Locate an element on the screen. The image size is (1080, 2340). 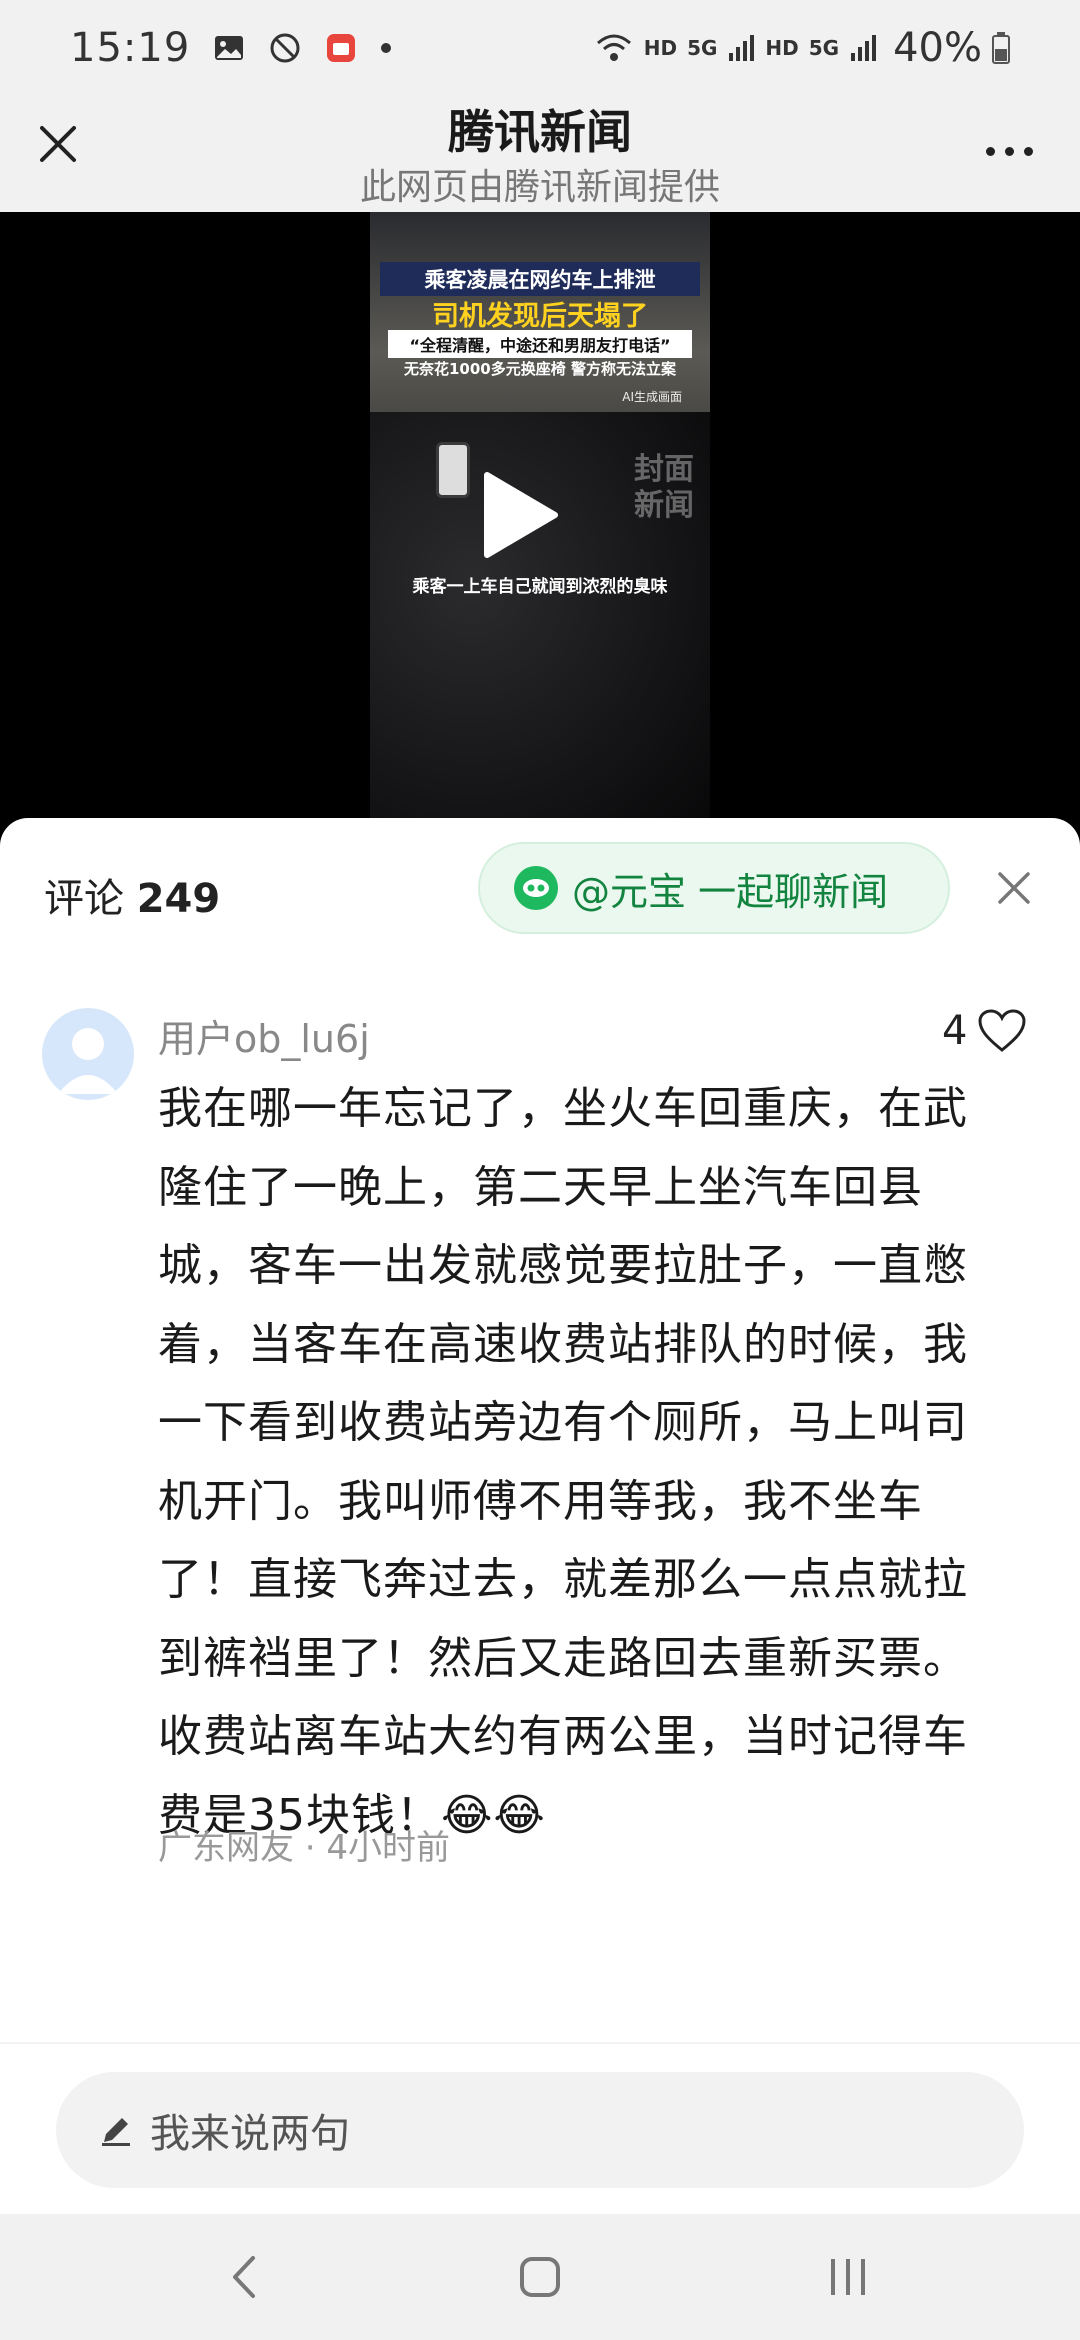
like-button: 4 is located at coordinates (984, 1031).